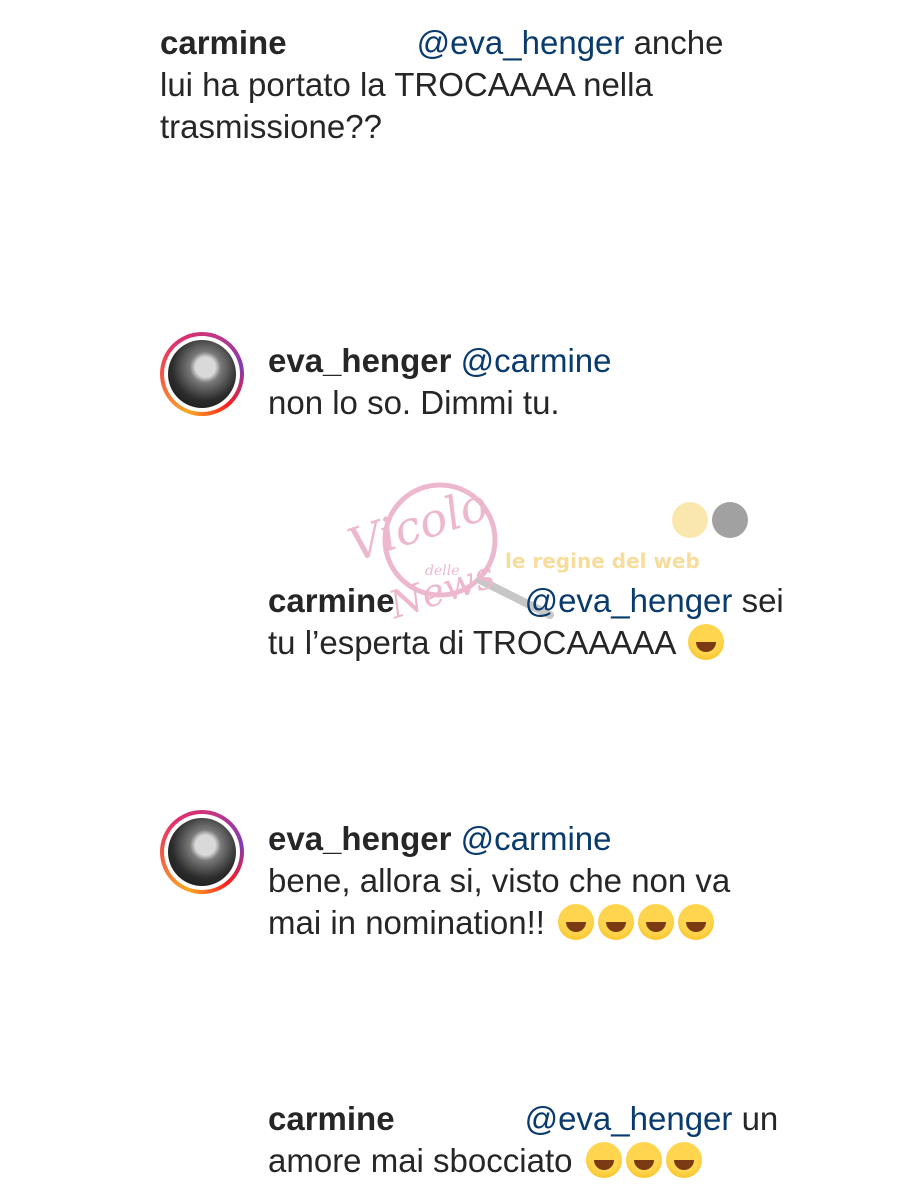 This screenshot has height=1200, width=919. I want to click on comment-text: un, so click(760, 1118).